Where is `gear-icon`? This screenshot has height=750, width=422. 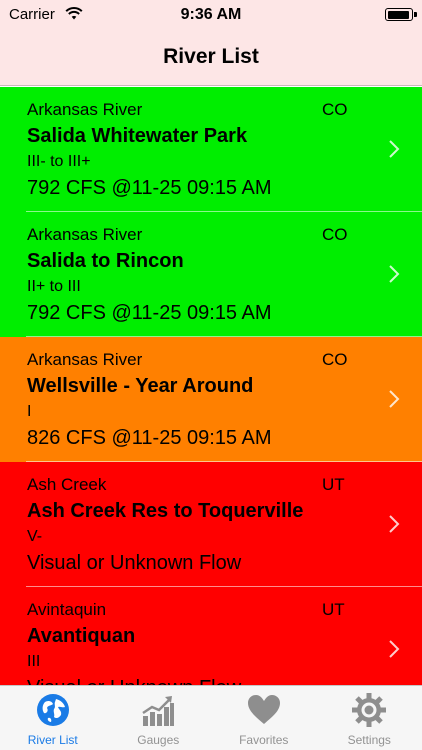 gear-icon is located at coordinates (369, 710).